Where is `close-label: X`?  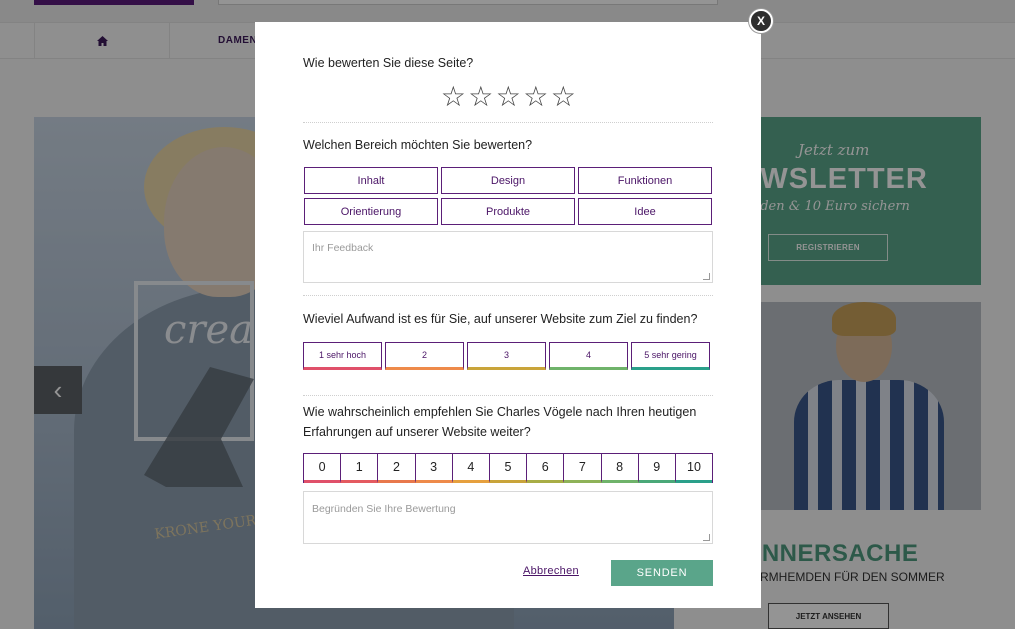
close-label: X is located at coordinates (760, 21).